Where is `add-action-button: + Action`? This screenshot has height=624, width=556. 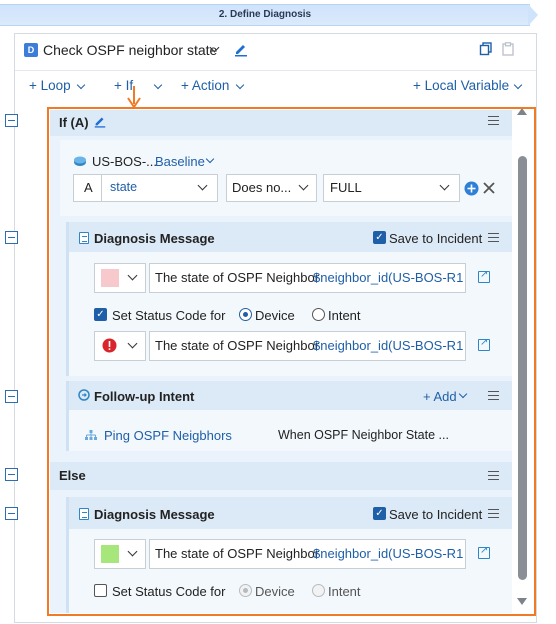 add-action-button: + Action is located at coordinates (205, 85).